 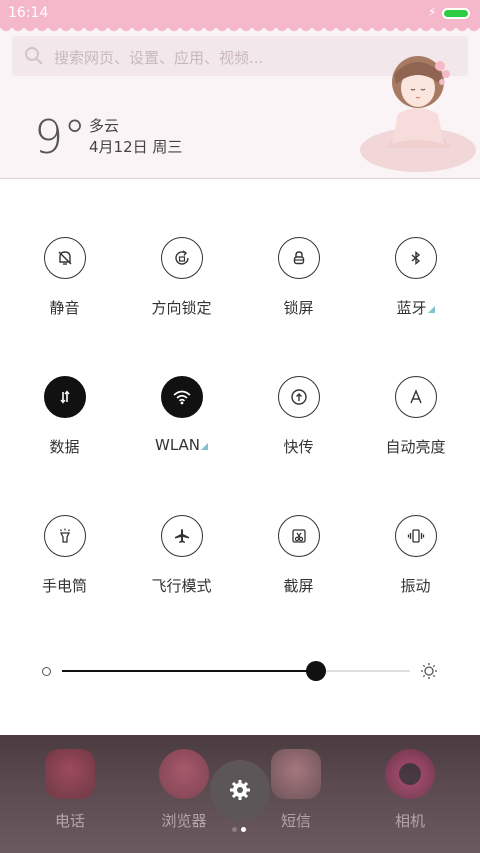 I want to click on dock-label: 电话, so click(x=69, y=821).